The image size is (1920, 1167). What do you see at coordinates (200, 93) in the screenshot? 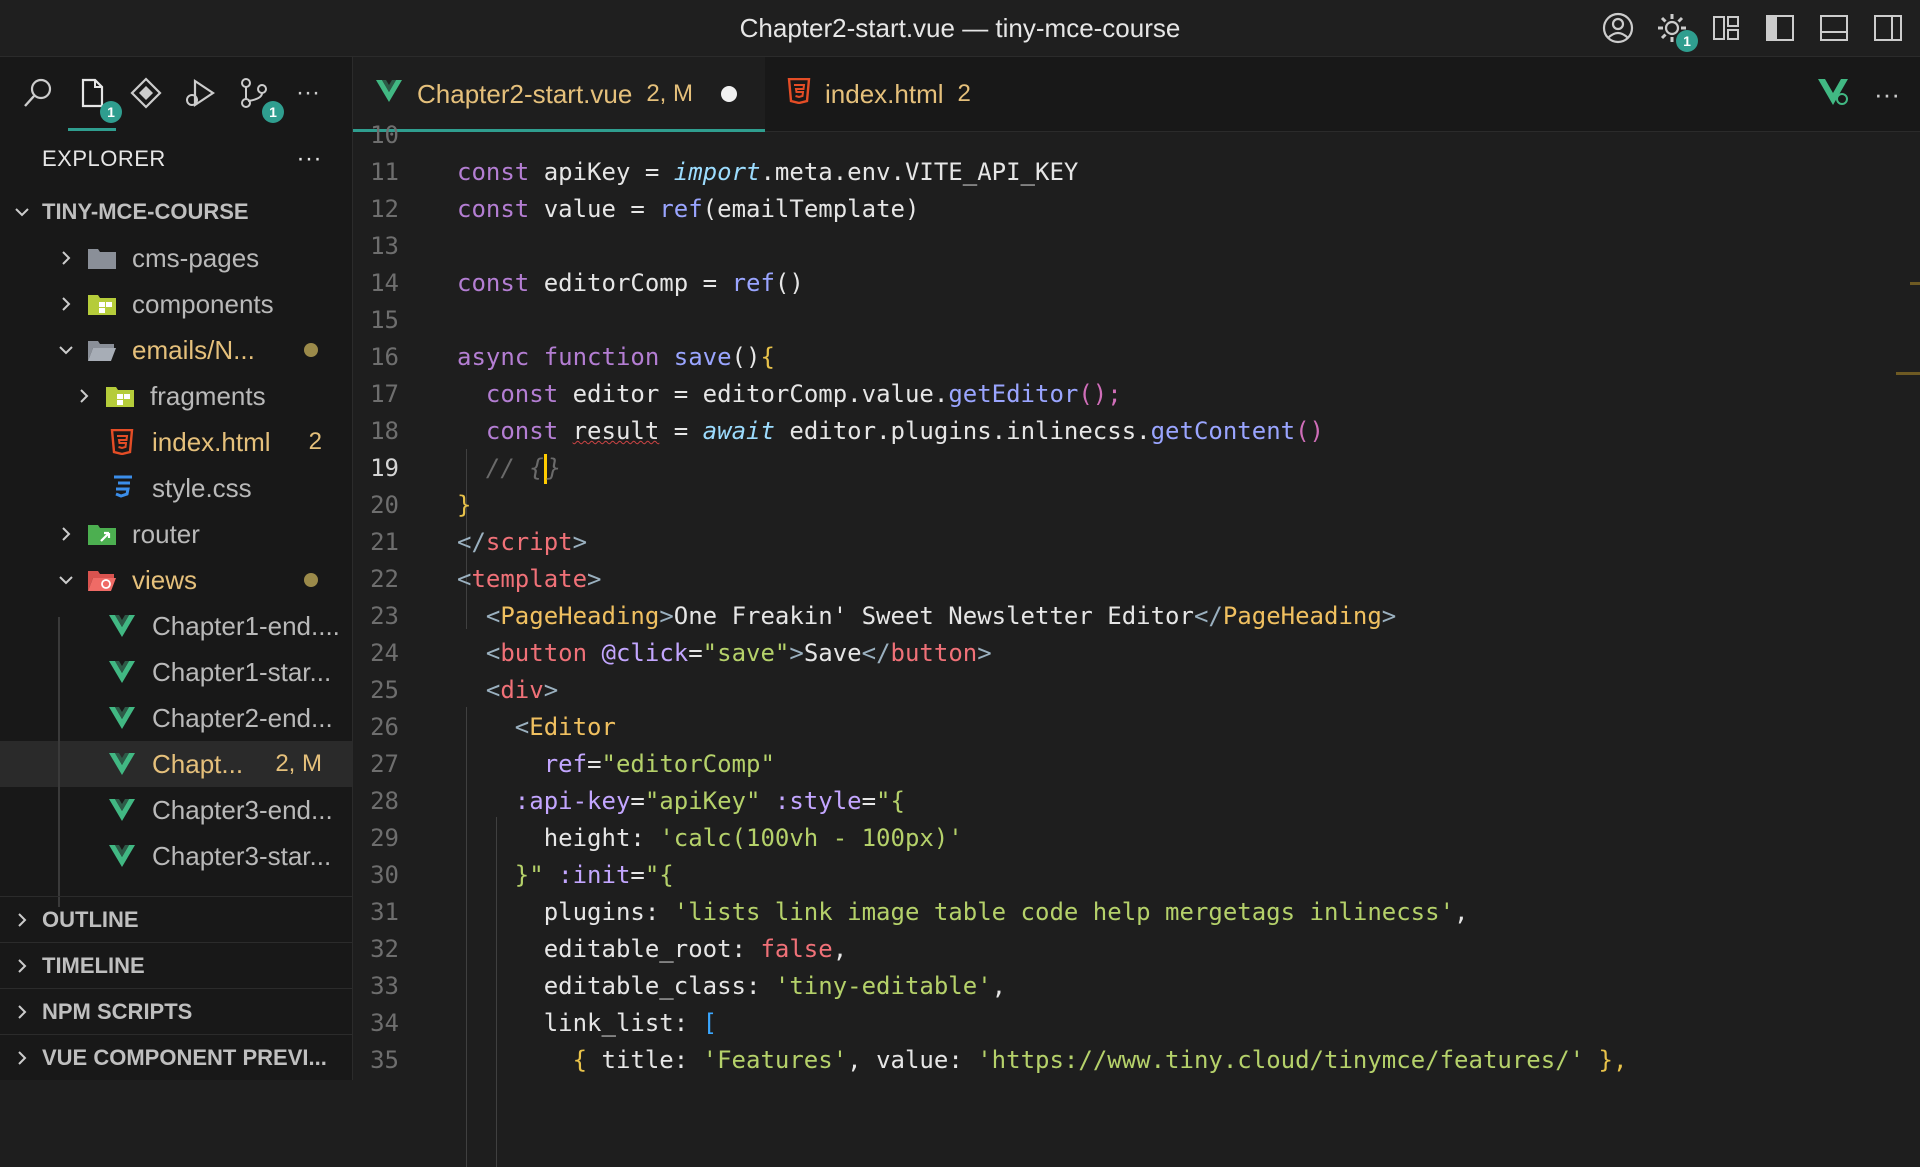
I see `run-debug-icon` at bounding box center [200, 93].